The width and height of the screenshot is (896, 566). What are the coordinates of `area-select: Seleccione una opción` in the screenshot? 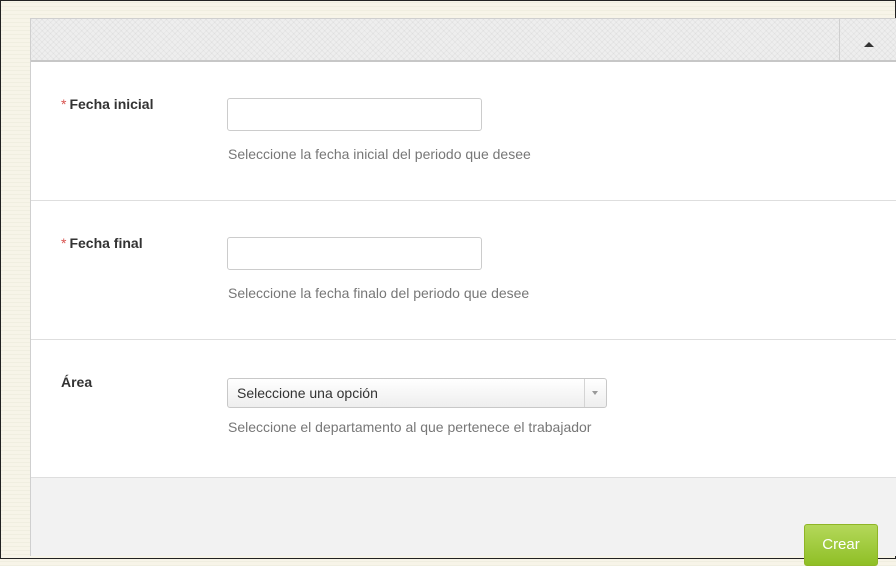 It's located at (417, 393).